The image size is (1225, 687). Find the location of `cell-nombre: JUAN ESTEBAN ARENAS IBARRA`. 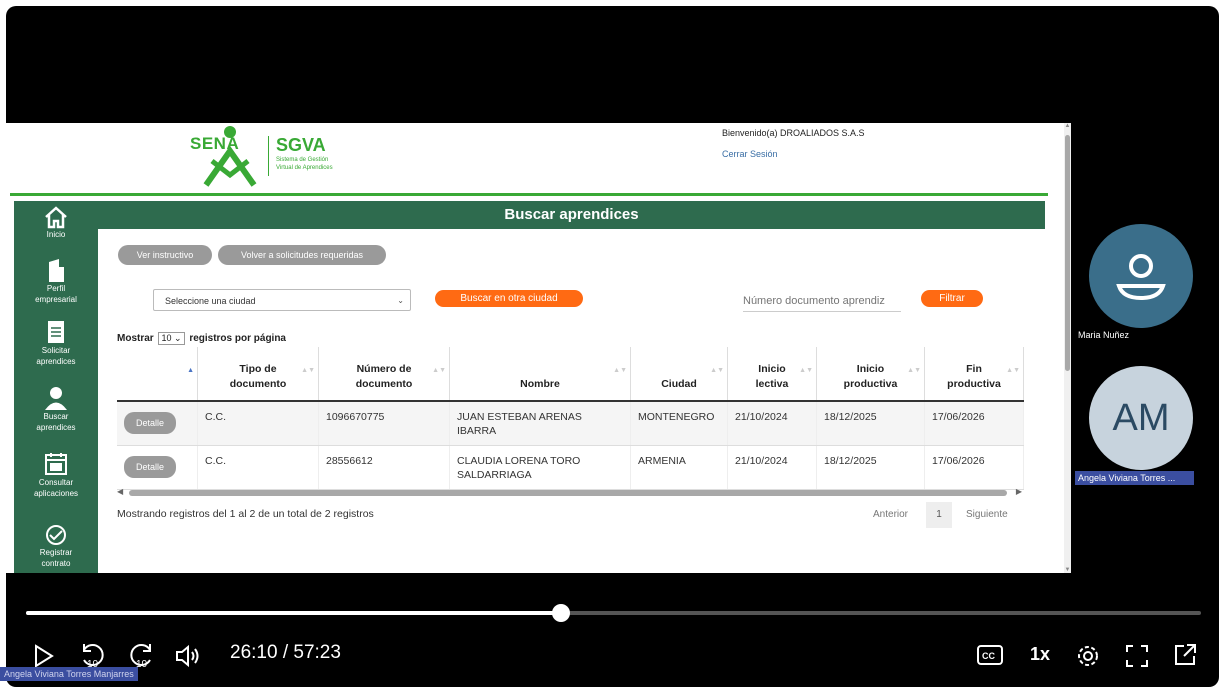

cell-nombre: JUAN ESTEBAN ARENAS IBARRA is located at coordinates (540, 423).